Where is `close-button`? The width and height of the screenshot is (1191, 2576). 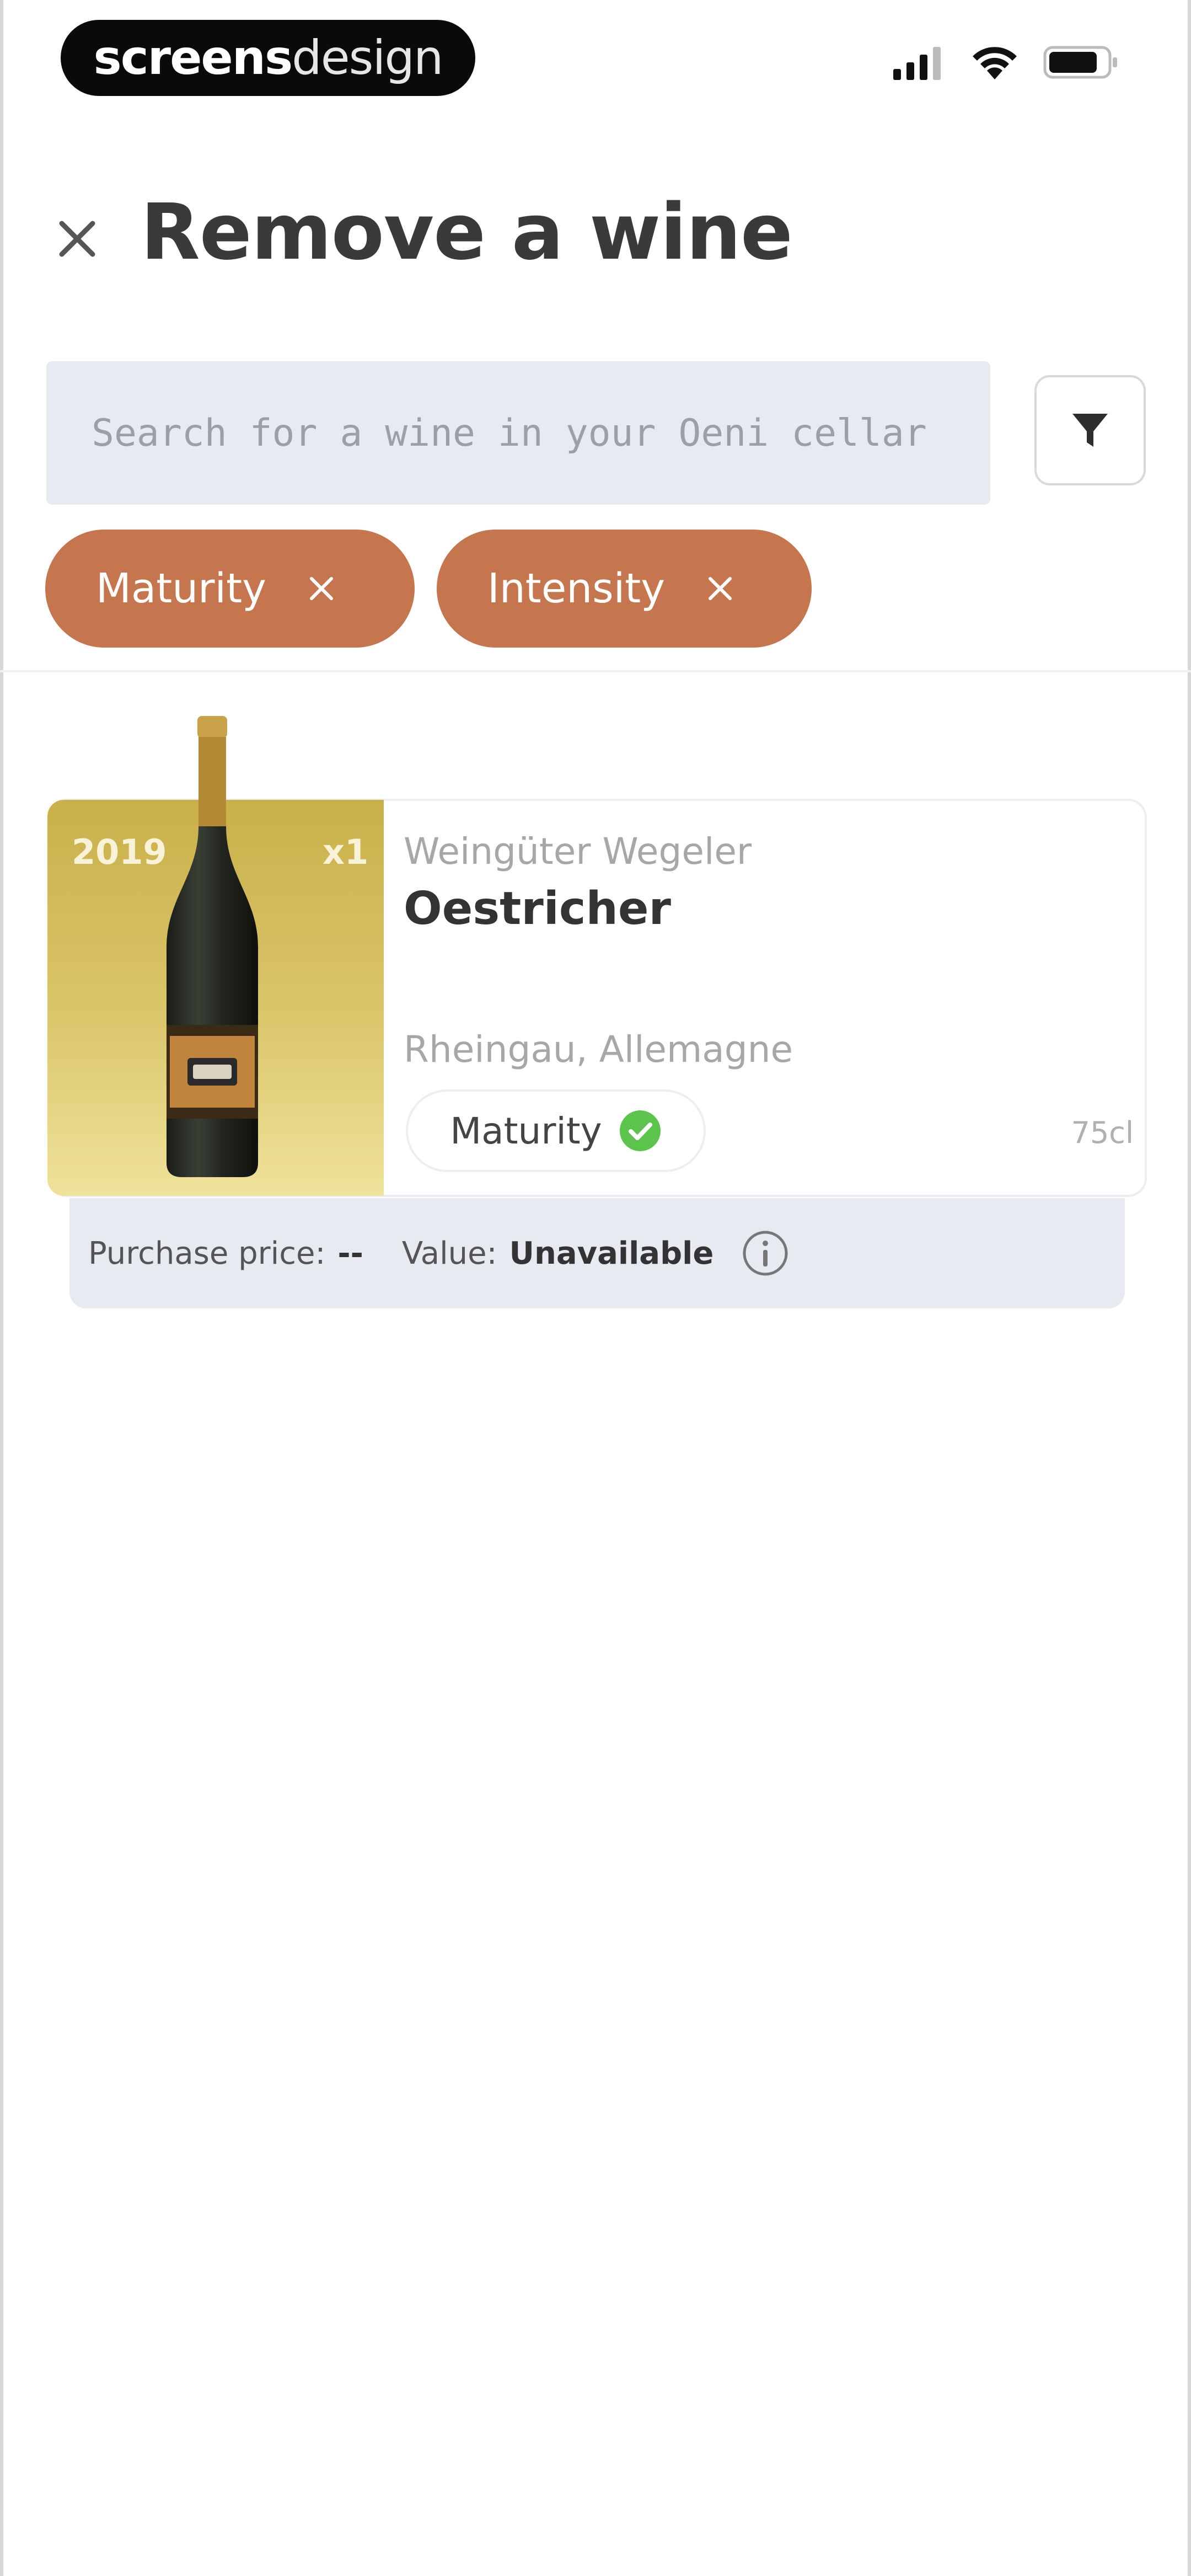 close-button is located at coordinates (77, 238).